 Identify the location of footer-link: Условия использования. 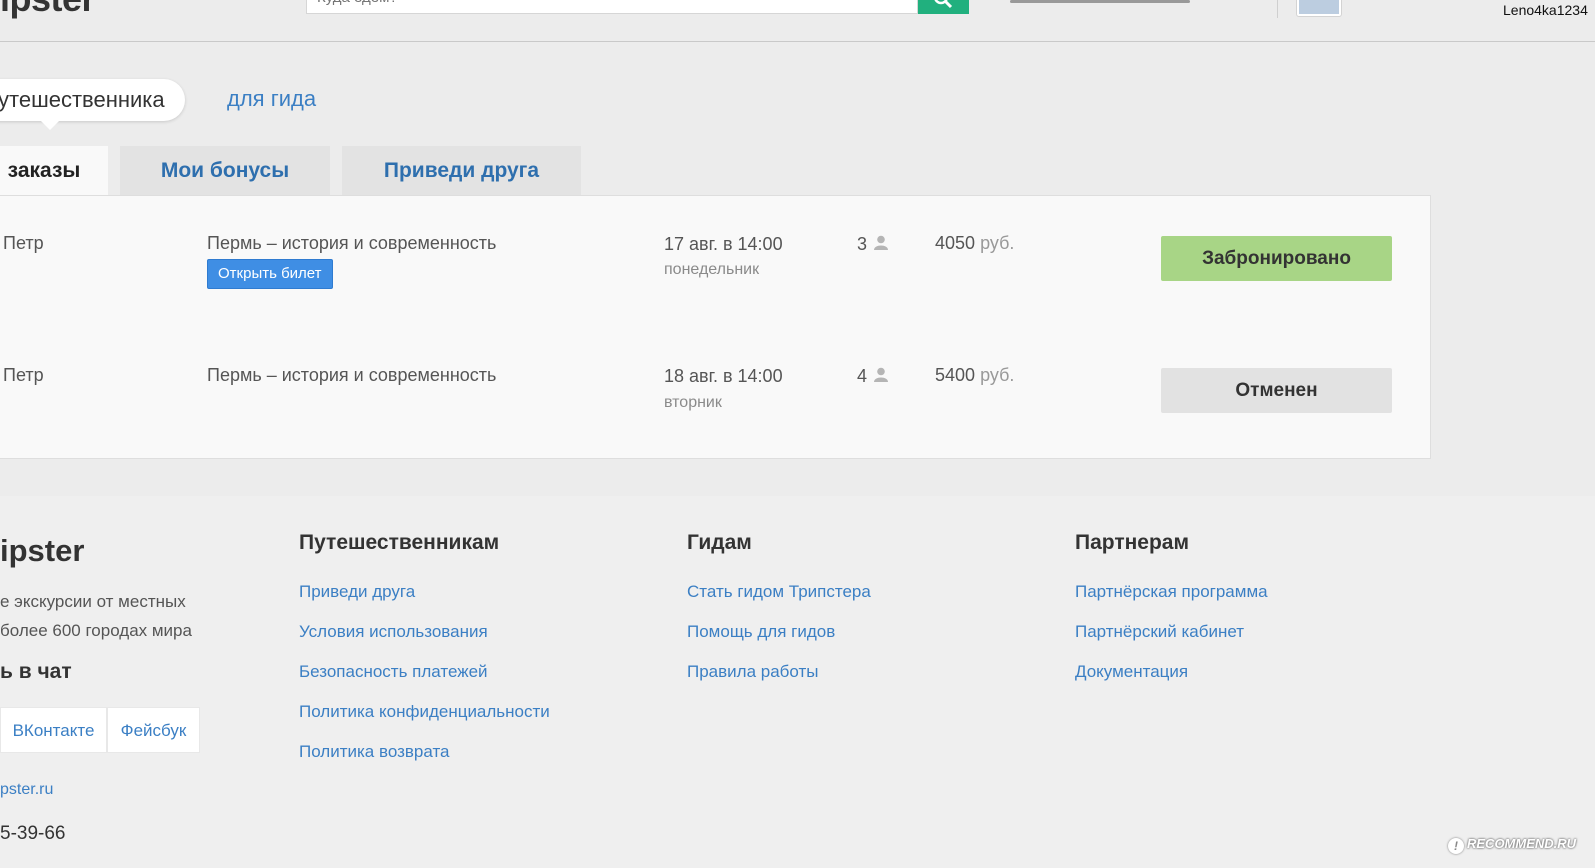
(393, 632).